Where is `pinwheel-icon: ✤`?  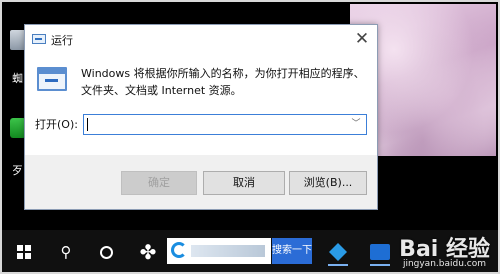
pinwheel-icon: ✤ is located at coordinates (148, 252).